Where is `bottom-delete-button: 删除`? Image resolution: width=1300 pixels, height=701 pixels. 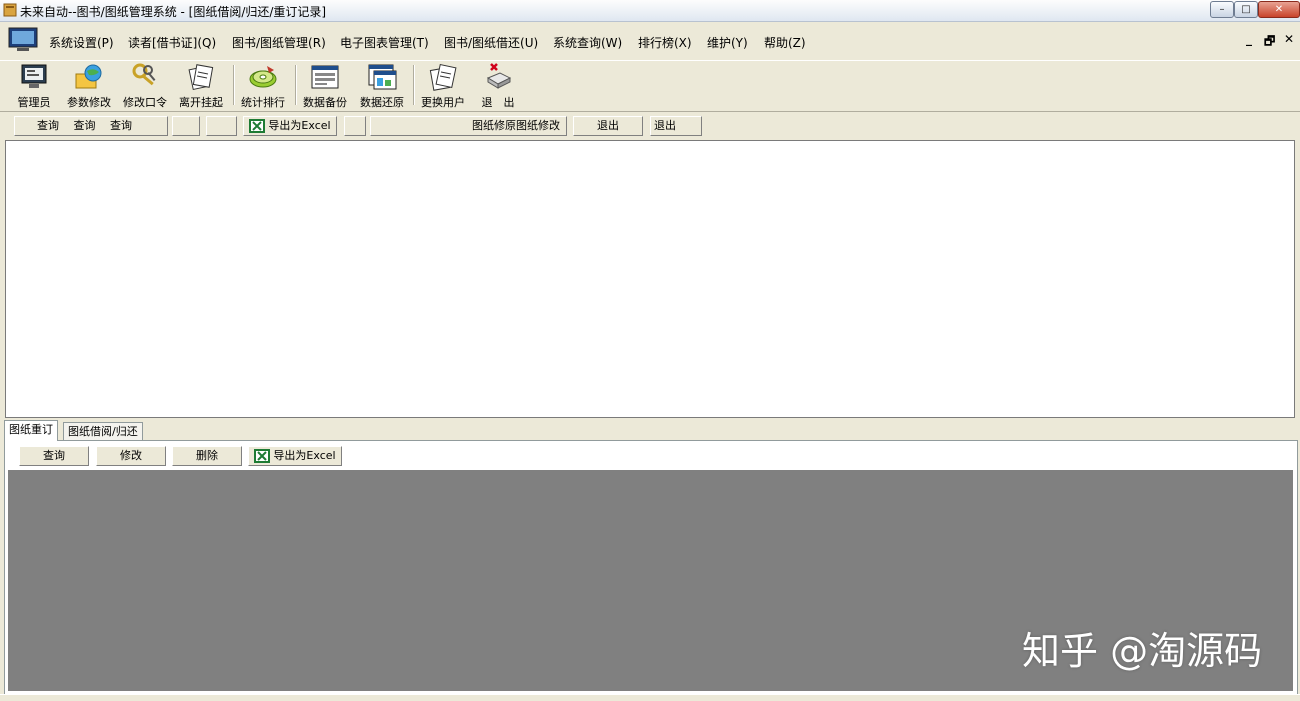 bottom-delete-button: 删除 is located at coordinates (207, 456).